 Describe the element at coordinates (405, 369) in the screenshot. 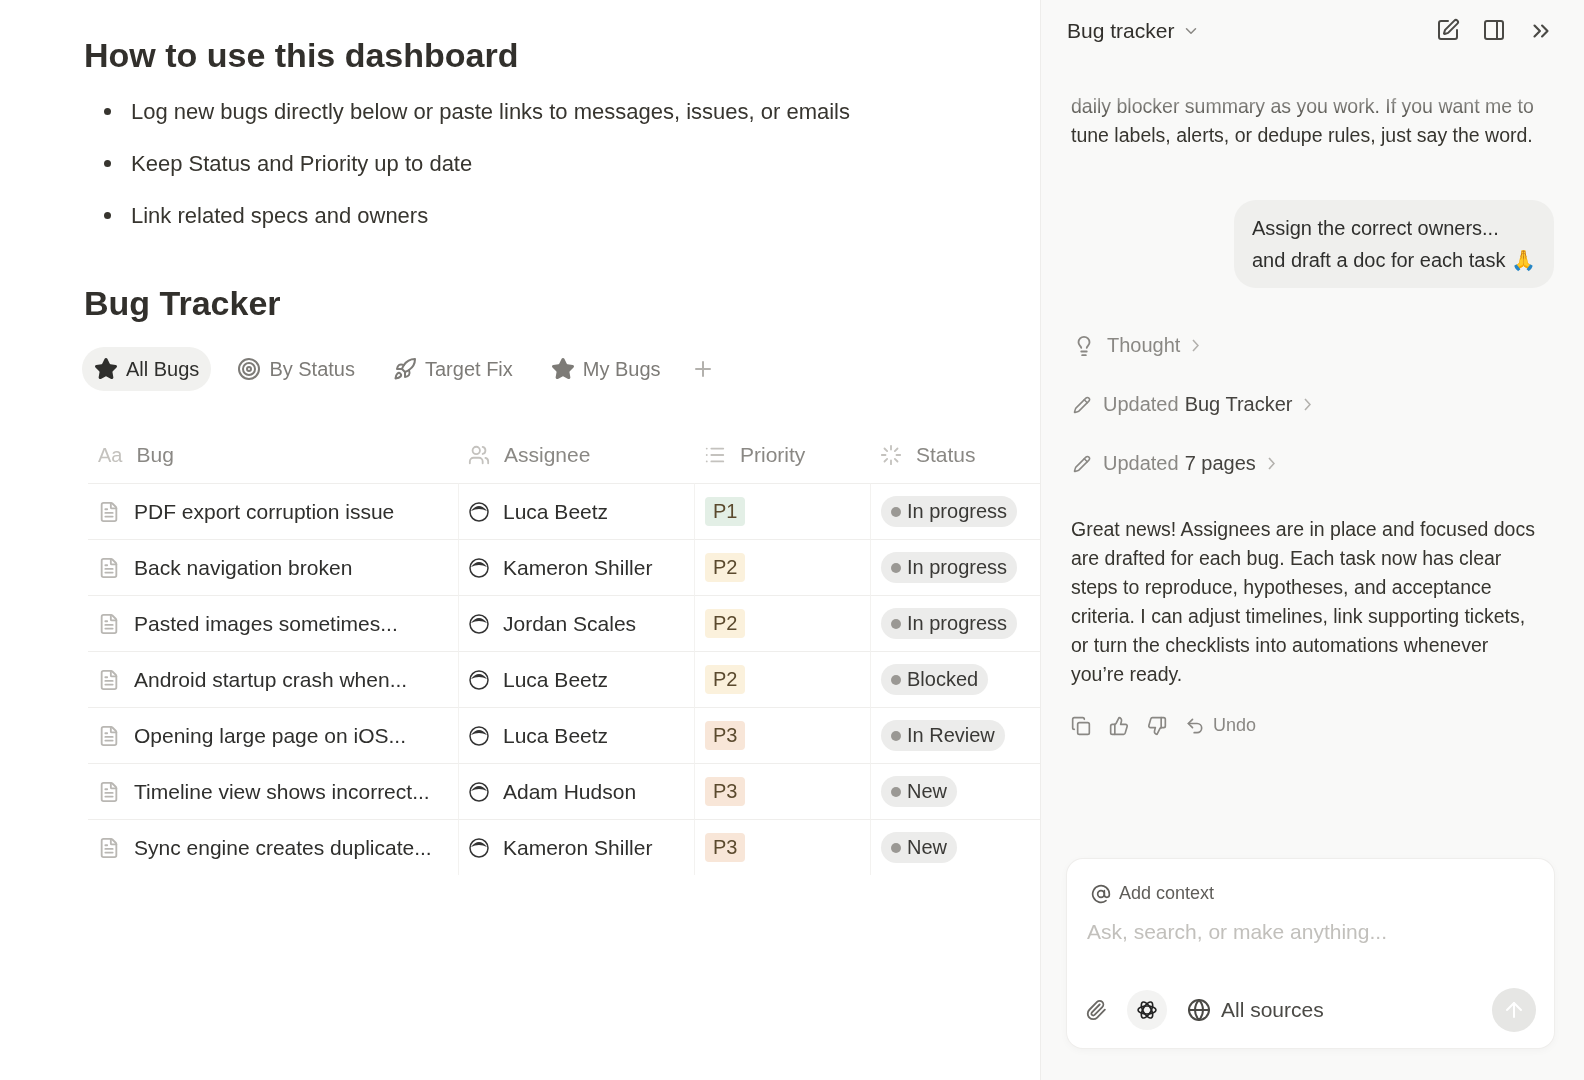

I see `rocket-icon` at that location.